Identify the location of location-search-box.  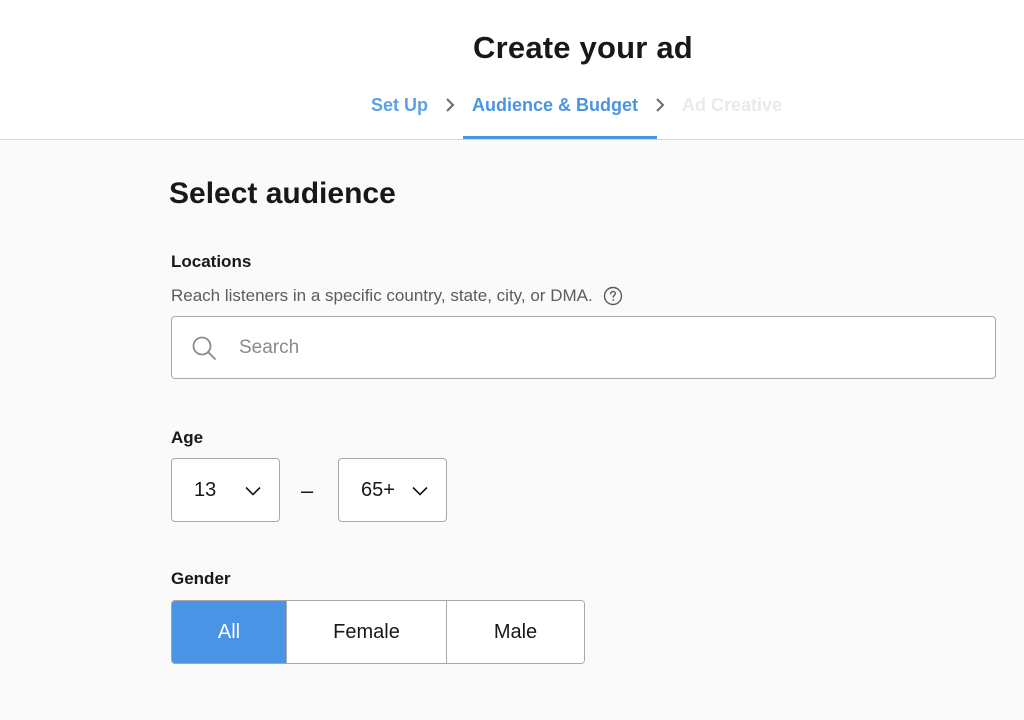
(583, 347).